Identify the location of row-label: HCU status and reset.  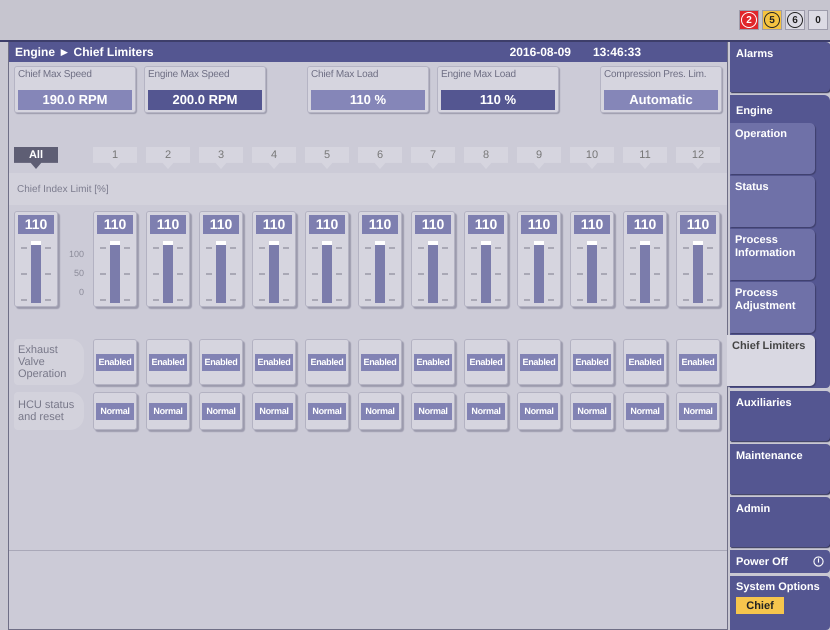
(49, 411).